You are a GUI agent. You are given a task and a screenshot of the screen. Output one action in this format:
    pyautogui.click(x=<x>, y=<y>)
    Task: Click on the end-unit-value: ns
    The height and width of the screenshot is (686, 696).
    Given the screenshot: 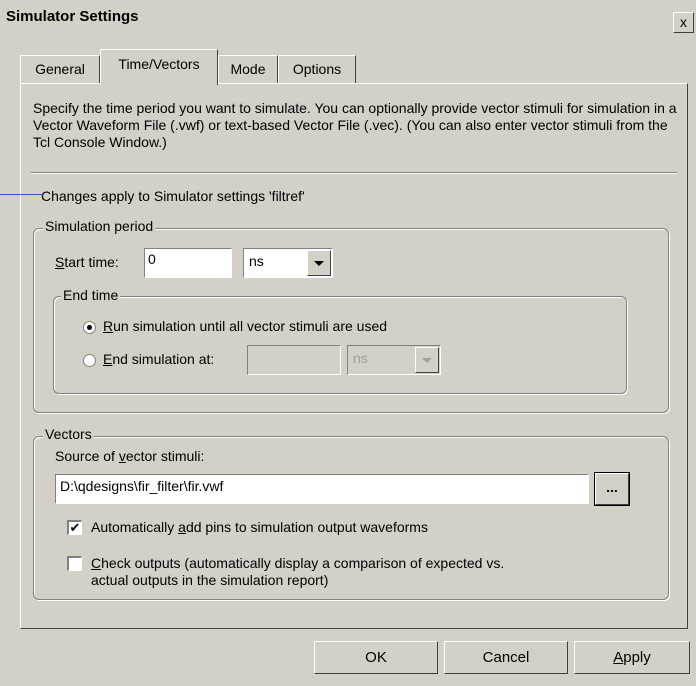 What is the action you would take?
    pyautogui.click(x=360, y=358)
    